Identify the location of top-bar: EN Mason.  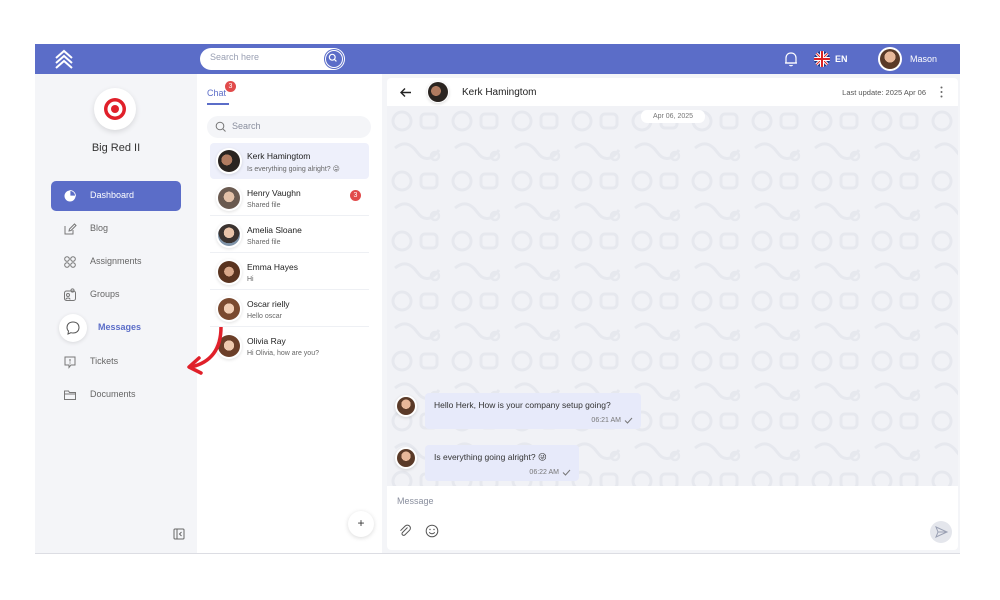
(497, 59).